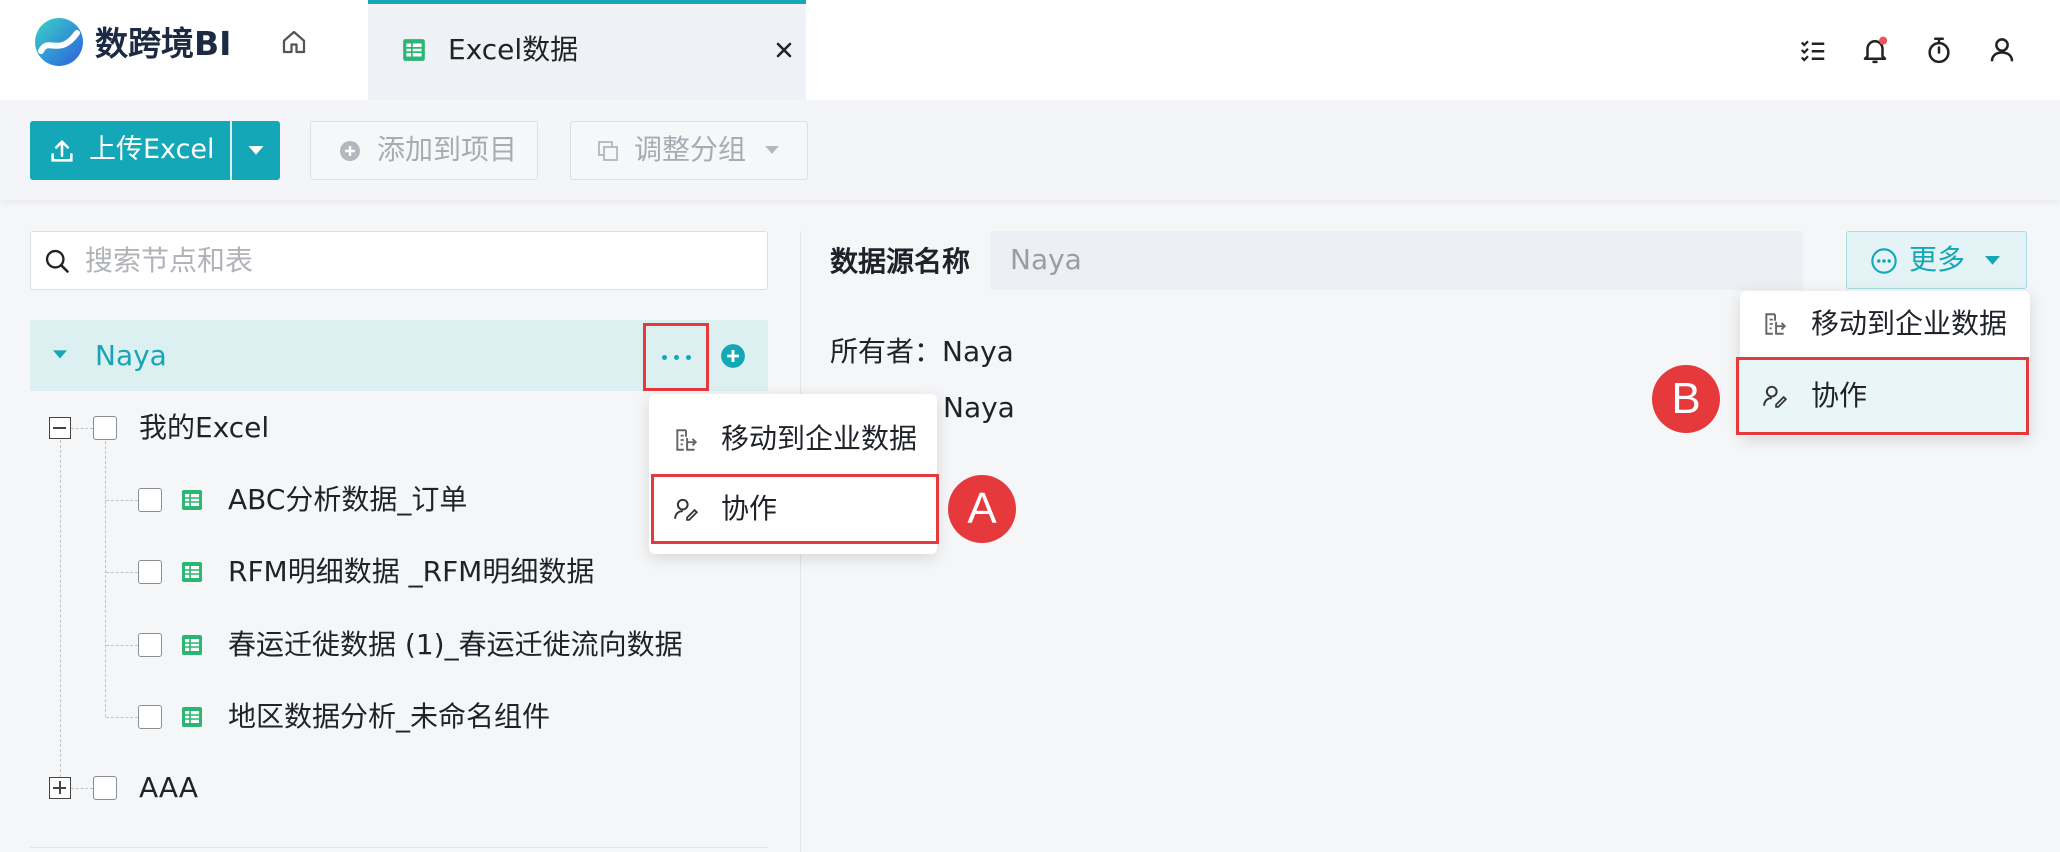  I want to click on upload-dropdown-chevron-down-icon, so click(256, 151).